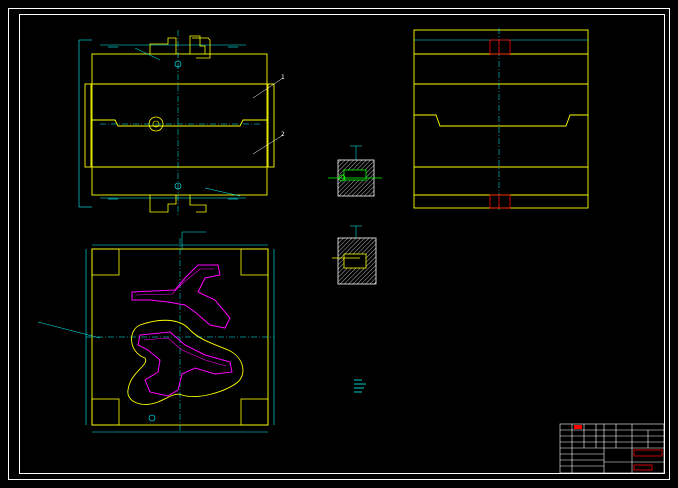 The height and width of the screenshot is (488, 678). What do you see at coordinates (643, 467) in the screenshot?
I see `title-block-stamp-small` at bounding box center [643, 467].